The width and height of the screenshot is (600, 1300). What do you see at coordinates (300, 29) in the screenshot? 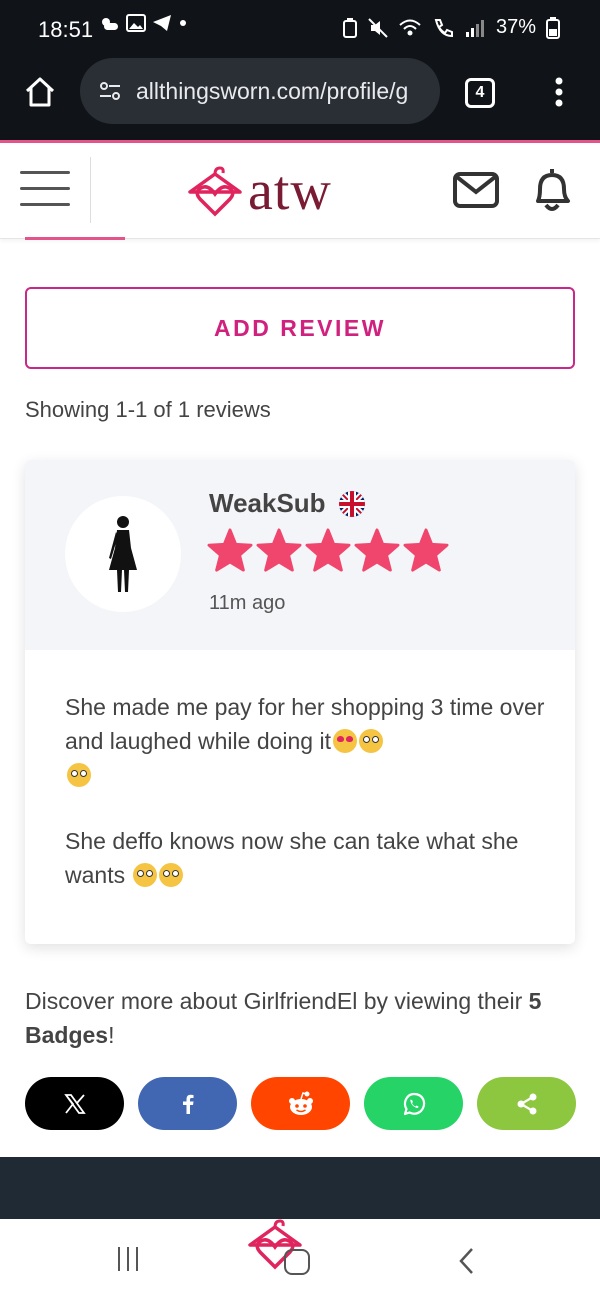
I see `status-bar: 18:51 37%` at bounding box center [300, 29].